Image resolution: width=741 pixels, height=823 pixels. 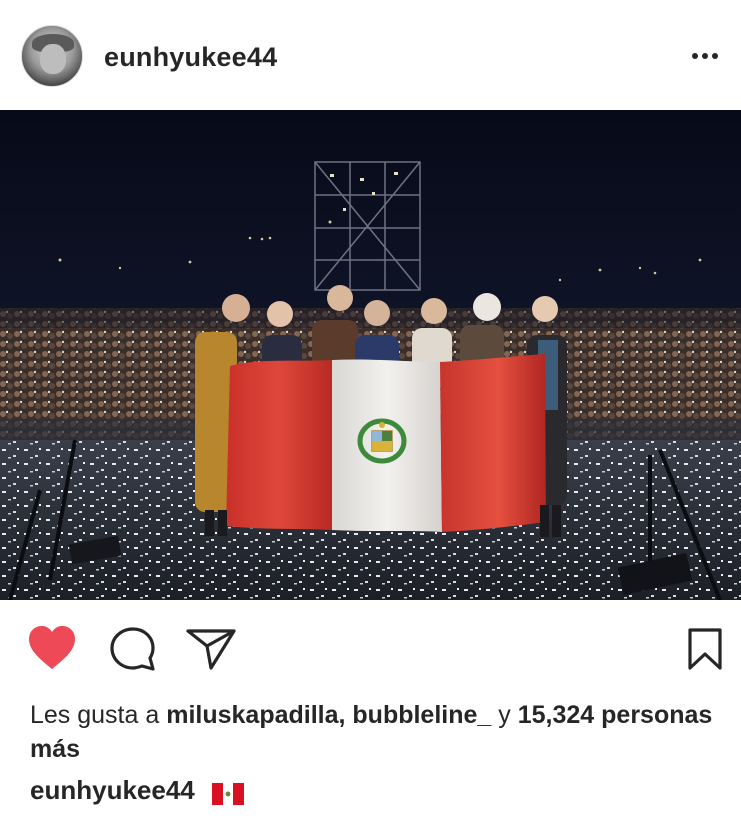 I want to click on post-username: eunhyukee44, so click(x=190, y=57).